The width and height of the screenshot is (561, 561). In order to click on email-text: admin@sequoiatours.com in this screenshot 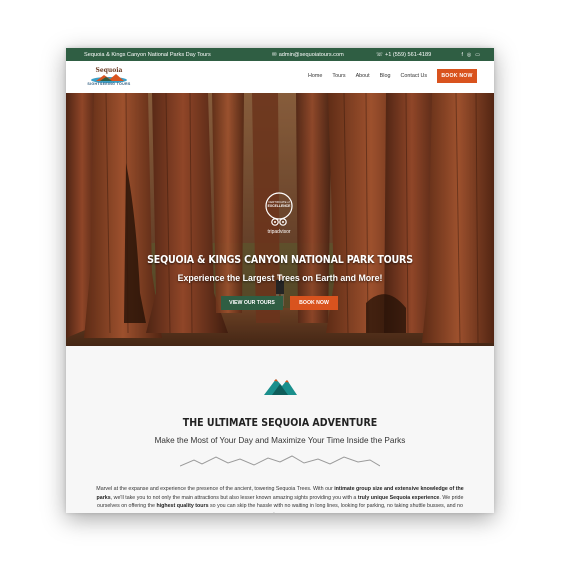, I will do `click(311, 54)`.